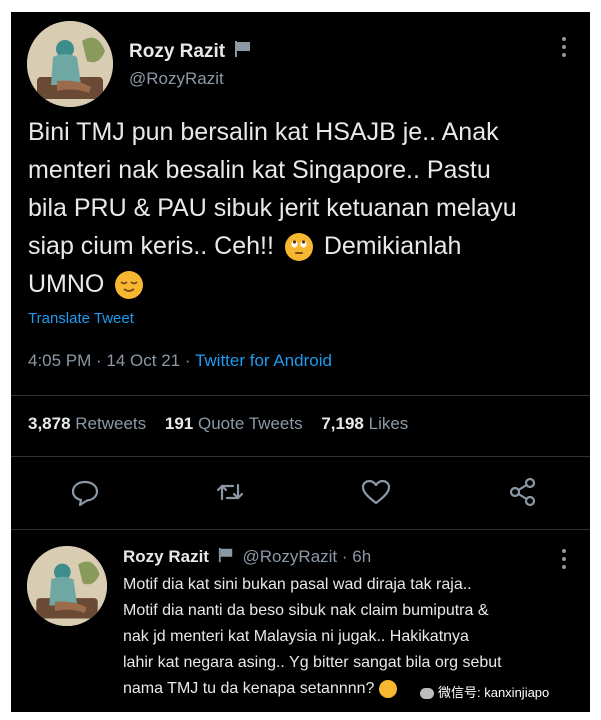 This screenshot has height=720, width=601. Describe the element at coordinates (298, 247) in the screenshot. I see `rolling-eyes-emoji-icon` at that location.